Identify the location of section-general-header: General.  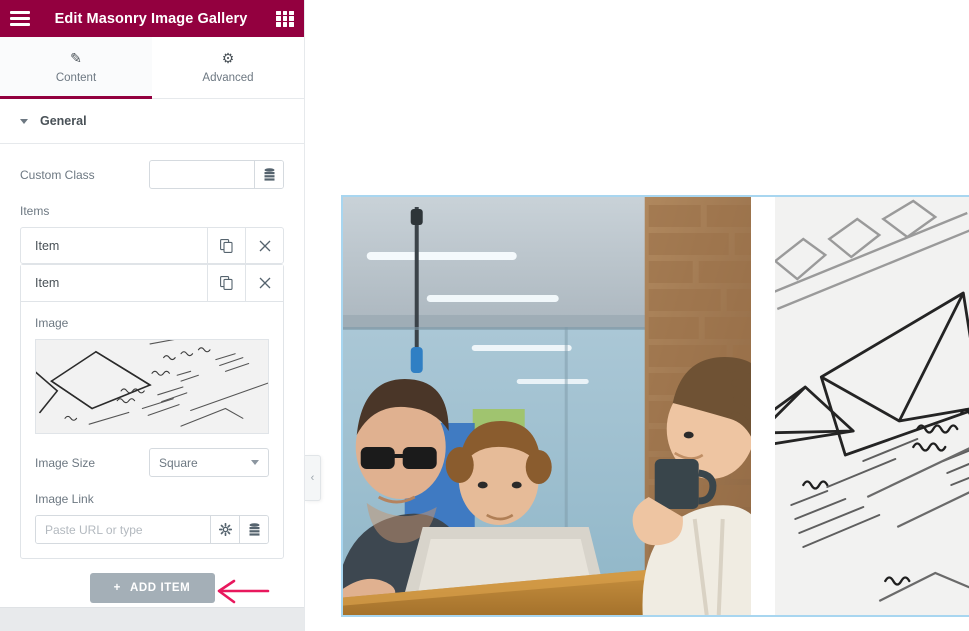
(152, 121).